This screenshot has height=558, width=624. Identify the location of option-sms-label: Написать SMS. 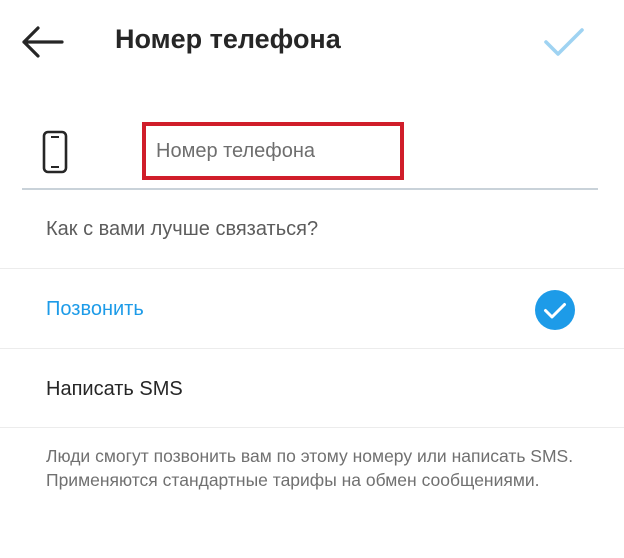
(114, 389).